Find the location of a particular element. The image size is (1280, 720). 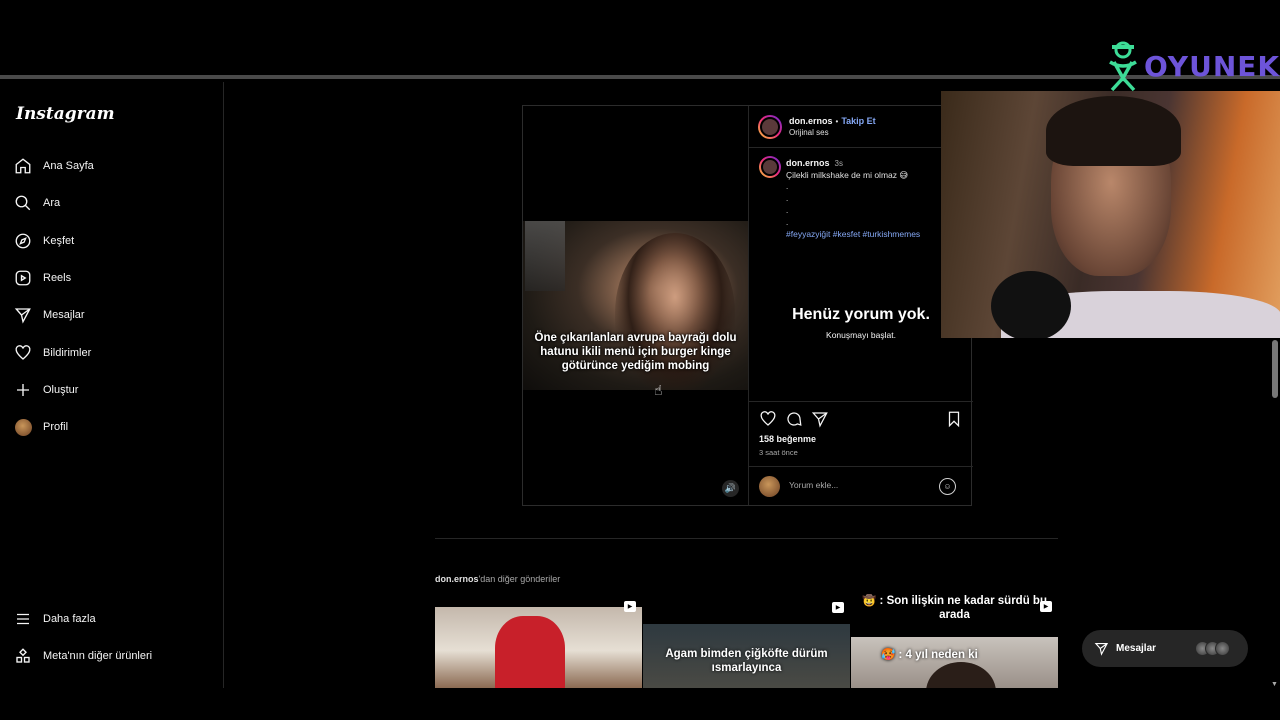

compass-icon is located at coordinates (23, 241).